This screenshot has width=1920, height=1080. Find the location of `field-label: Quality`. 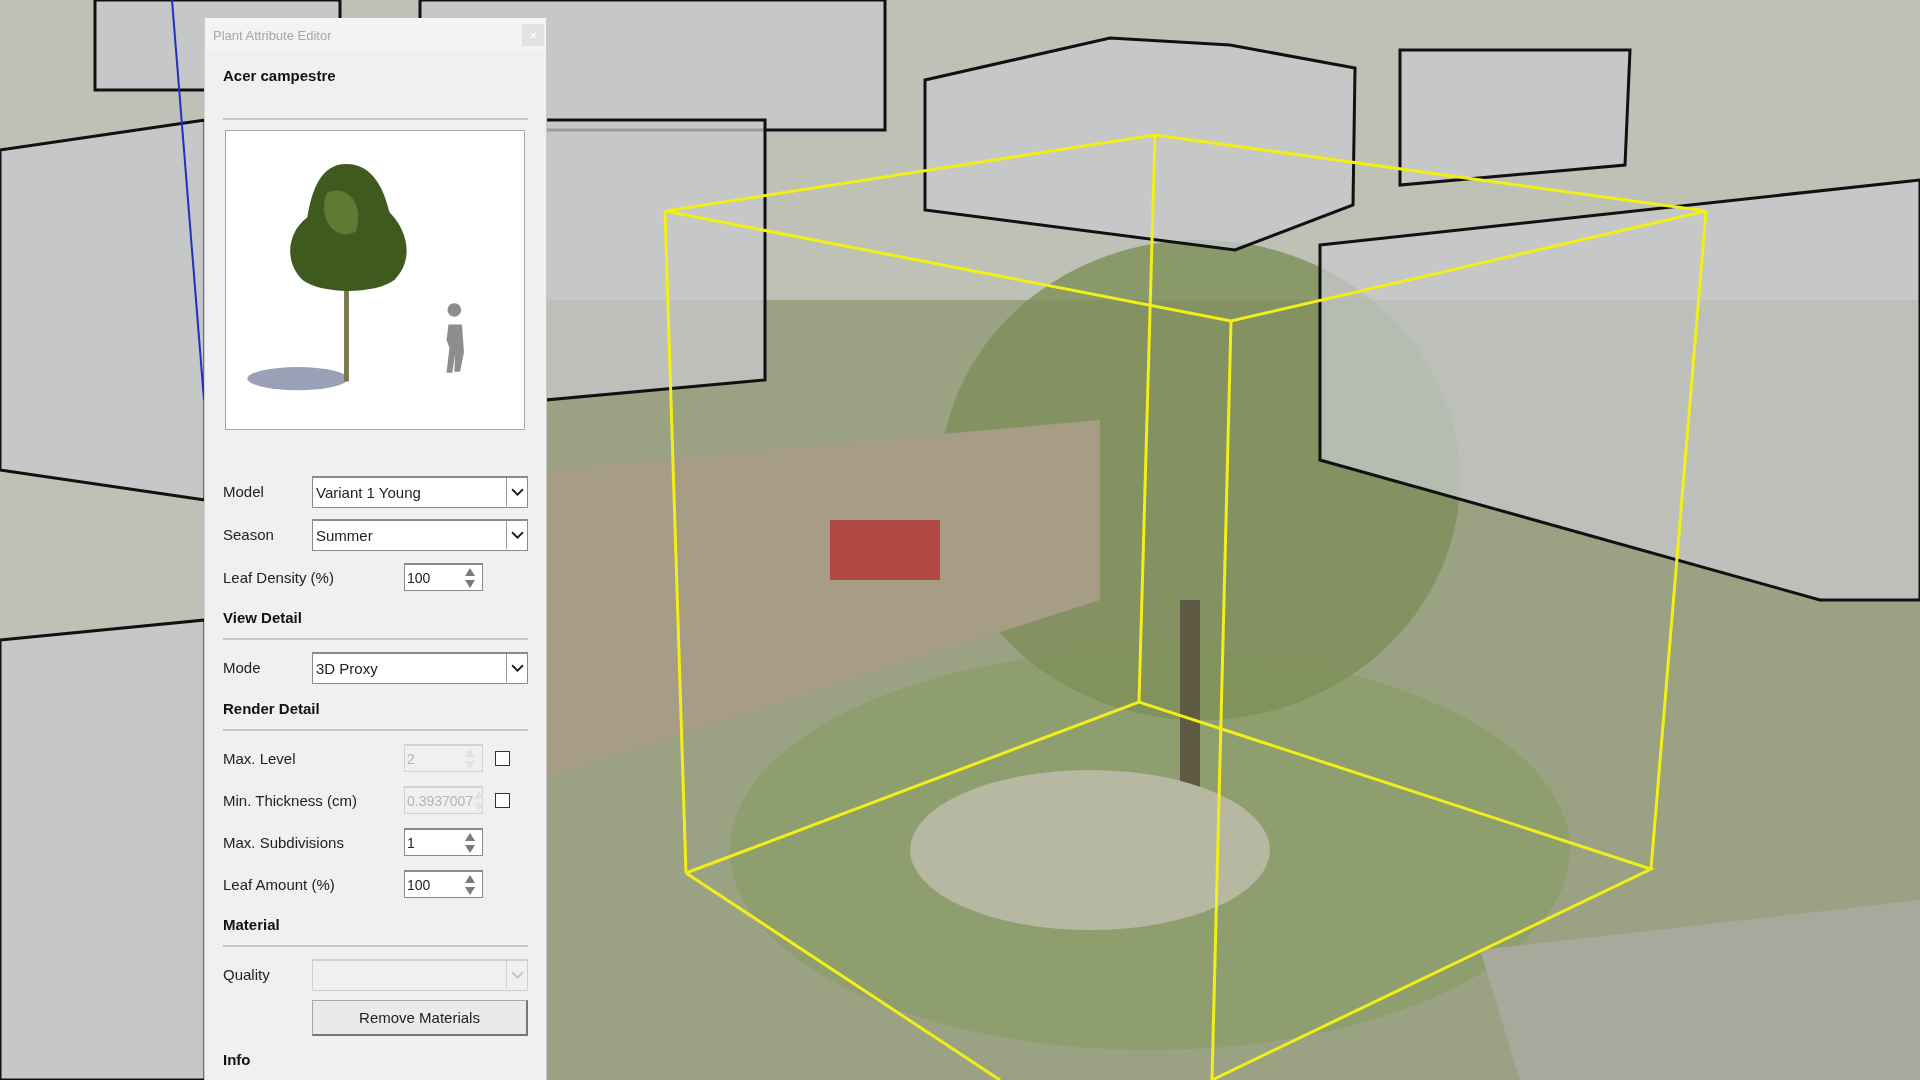

field-label: Quality is located at coordinates (247, 974).